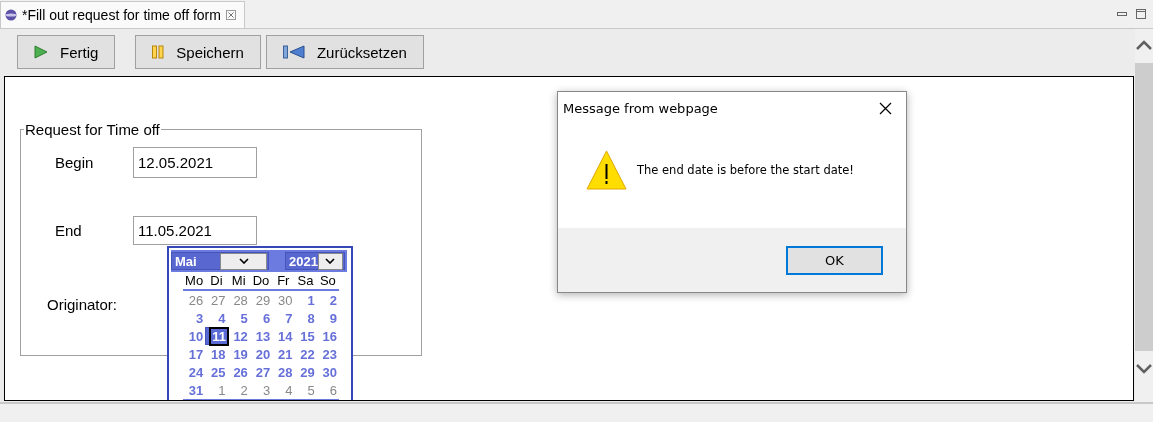 The image size is (1153, 422). I want to click on scroll-up-icon, so click(1144, 45).